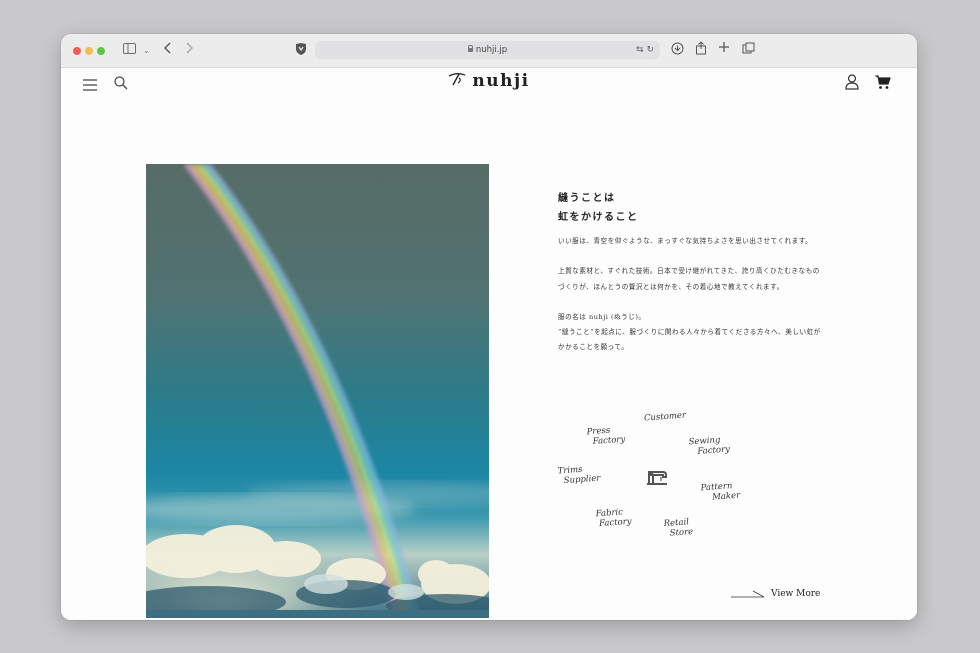 Image resolution: width=980 pixels, height=653 pixels. I want to click on translate-reload-icon: ⇆ ↻, so click(645, 50).